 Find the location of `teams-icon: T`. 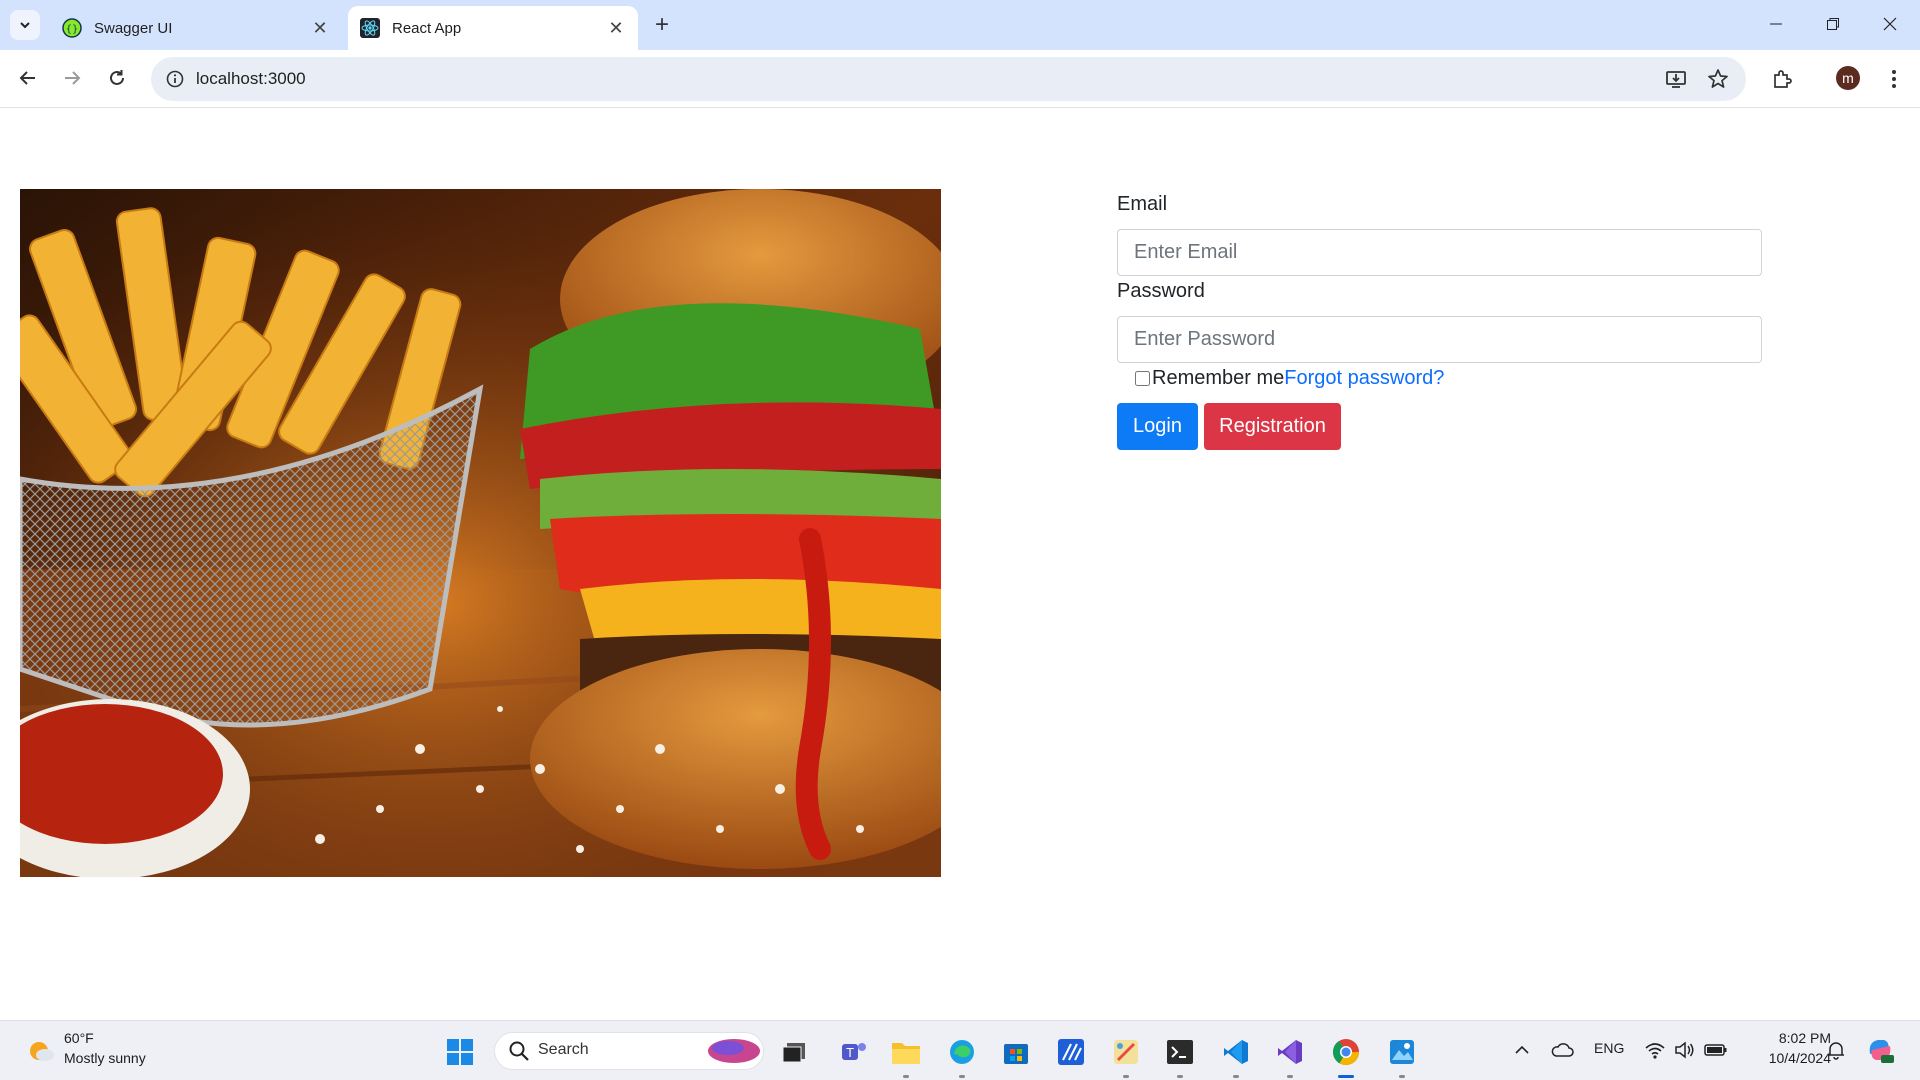

teams-icon: T is located at coordinates (854, 1052).